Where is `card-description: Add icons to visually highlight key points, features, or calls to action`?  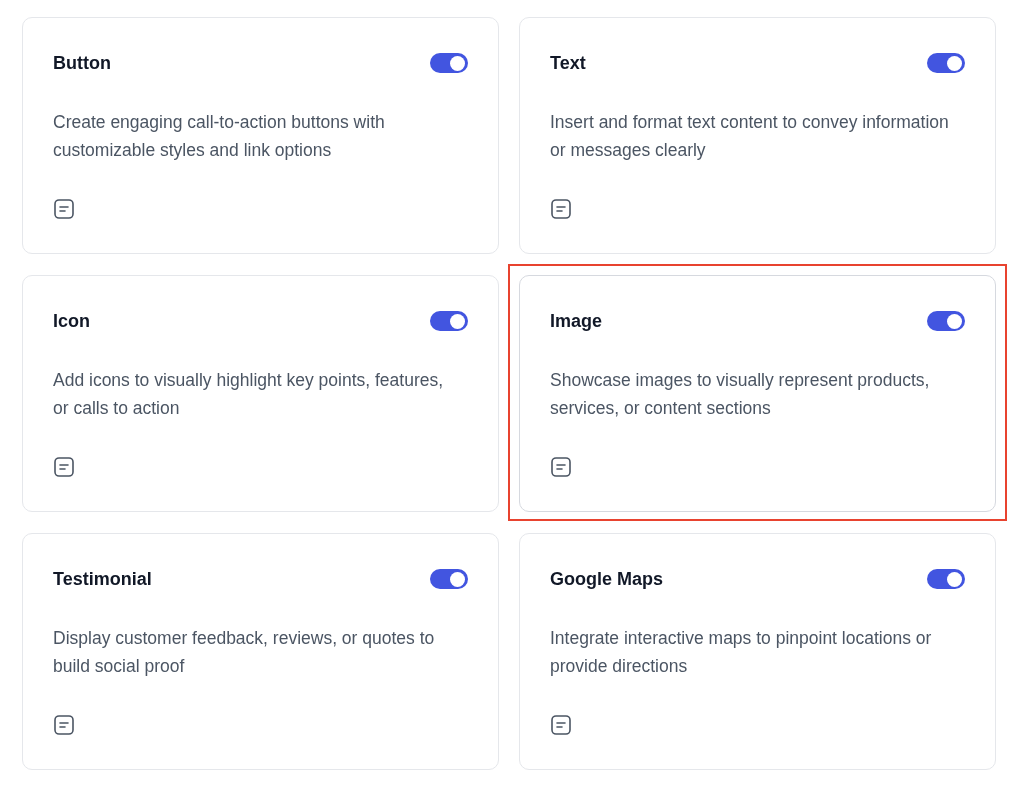 card-description: Add icons to visually highlight key points, features, or calls to action is located at coordinates (249, 394).